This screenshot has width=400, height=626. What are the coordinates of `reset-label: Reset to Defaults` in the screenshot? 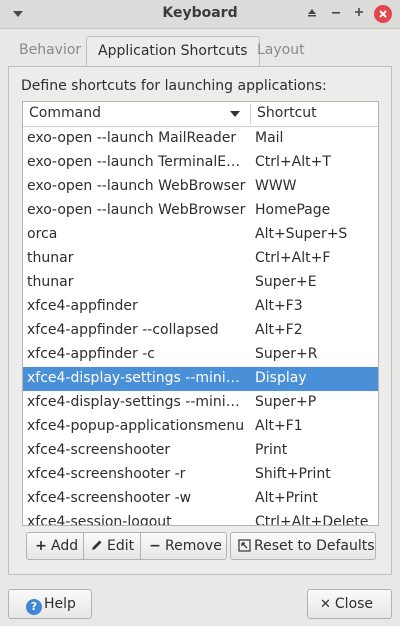 It's located at (314, 546).